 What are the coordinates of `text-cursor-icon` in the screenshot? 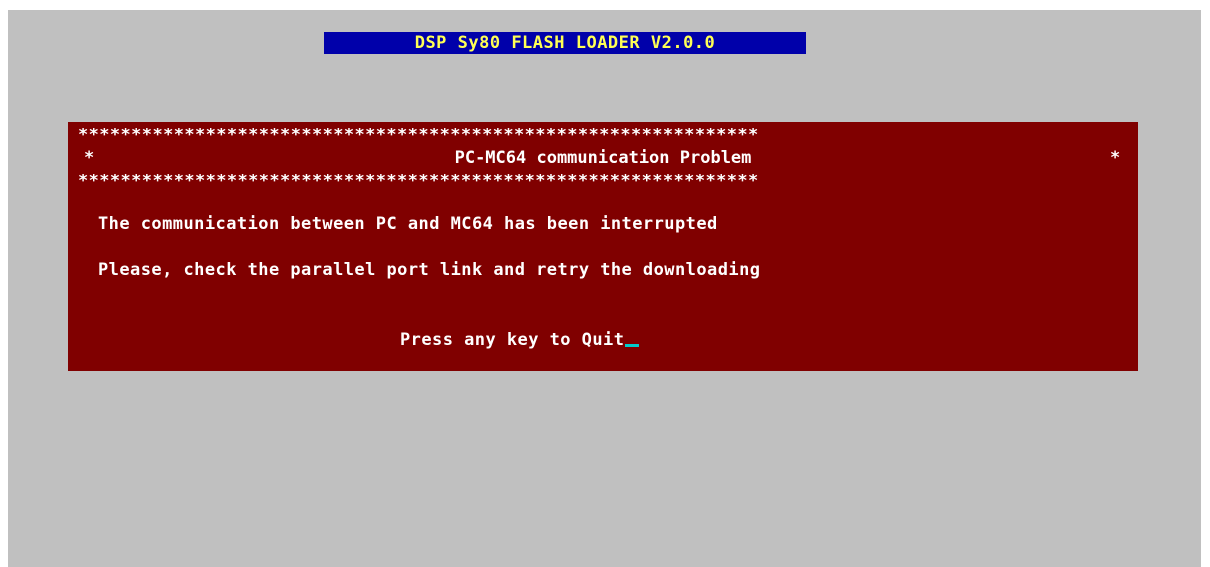 It's located at (632, 345).